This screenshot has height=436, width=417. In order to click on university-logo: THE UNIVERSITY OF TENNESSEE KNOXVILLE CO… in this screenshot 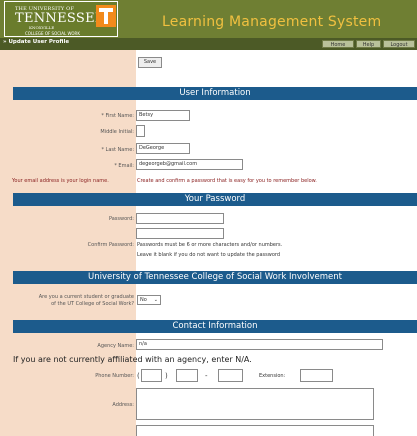, I will do `click(61, 19)`.